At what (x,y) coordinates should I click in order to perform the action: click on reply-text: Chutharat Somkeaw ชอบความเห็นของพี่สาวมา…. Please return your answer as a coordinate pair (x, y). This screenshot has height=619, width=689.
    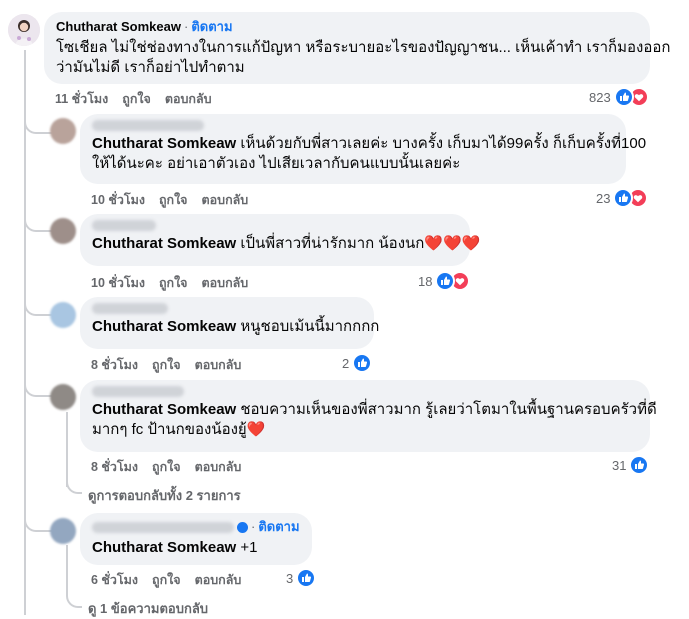
    Looking at the image, I should click on (374, 419).